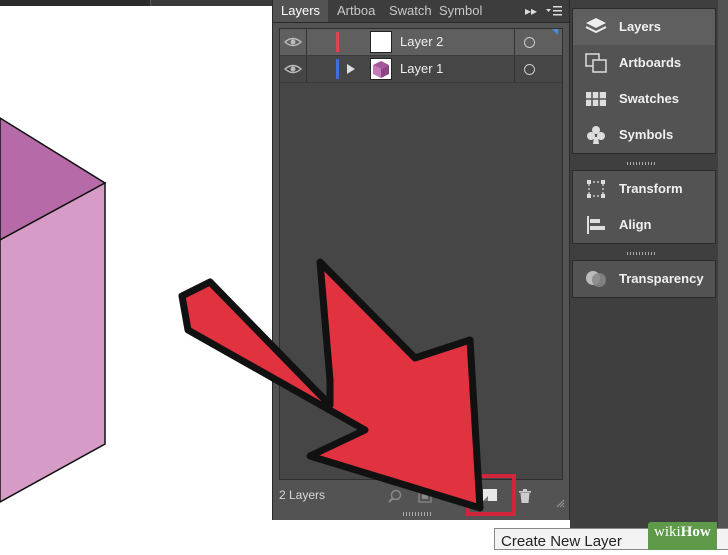 The width and height of the screenshot is (728, 555). I want to click on layer-name: Layer 1, so click(421, 68).